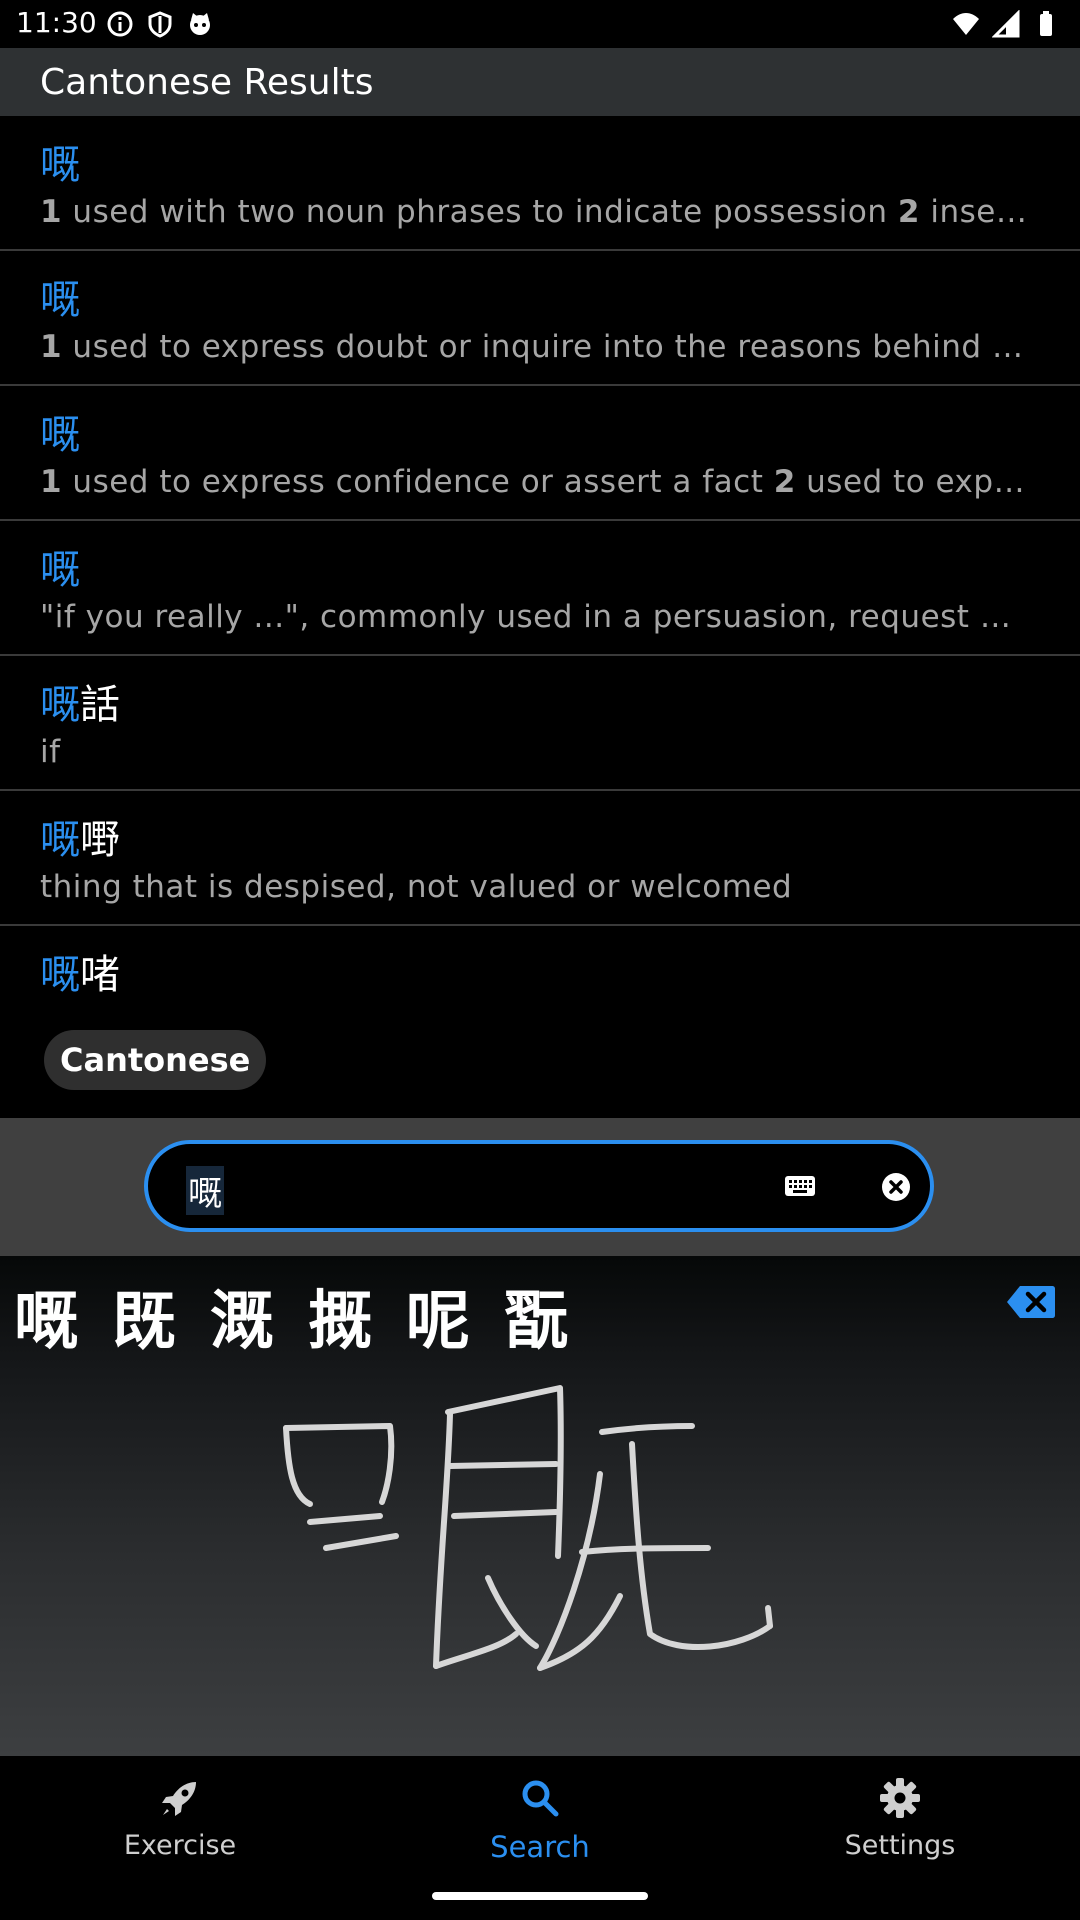  I want to click on gear-icon, so click(900, 1798).